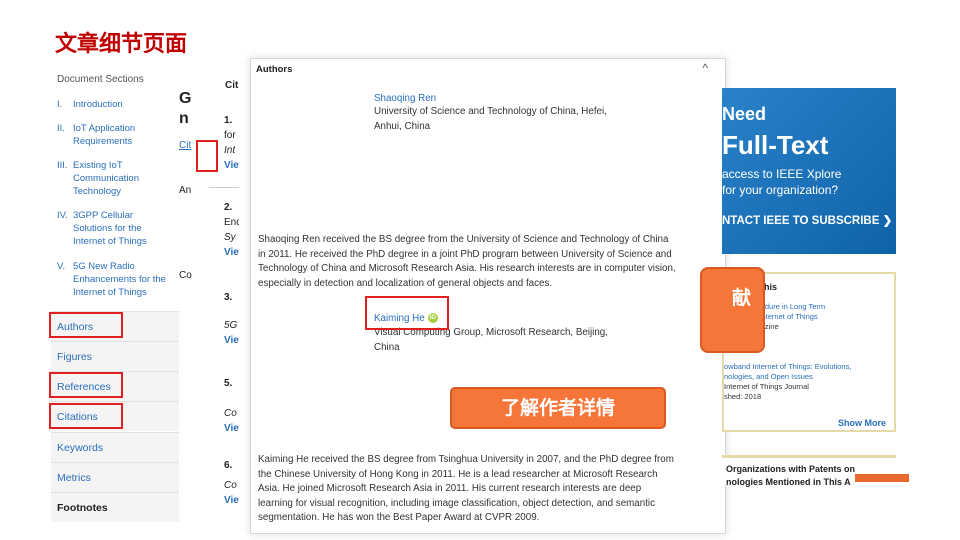 This screenshot has width=960, height=540. Describe the element at coordinates (791, 469) in the screenshot. I see `panel-heading: Organizations with Patents on` at that location.